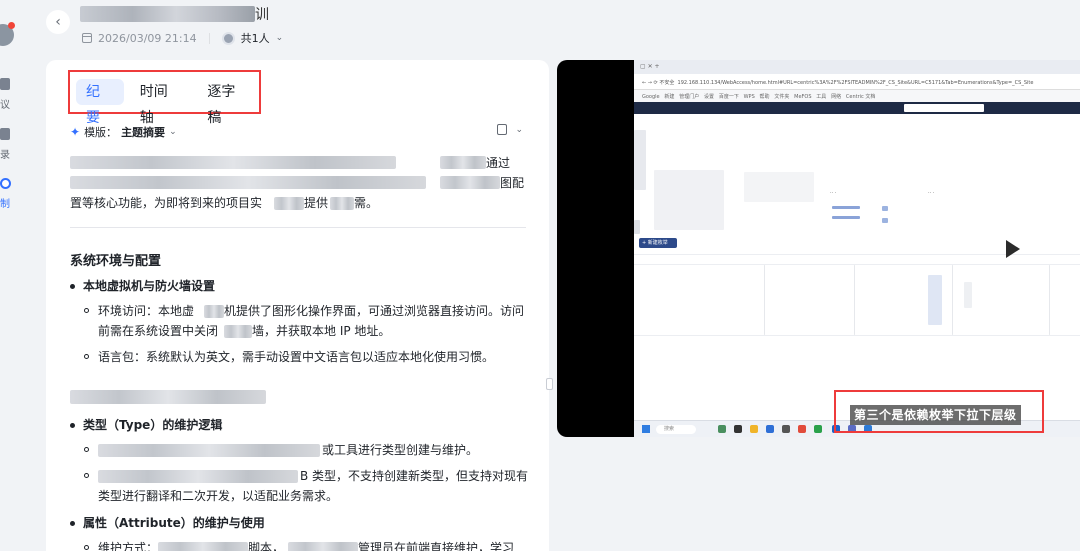  I want to click on windows-start-icon, so click(646, 429).